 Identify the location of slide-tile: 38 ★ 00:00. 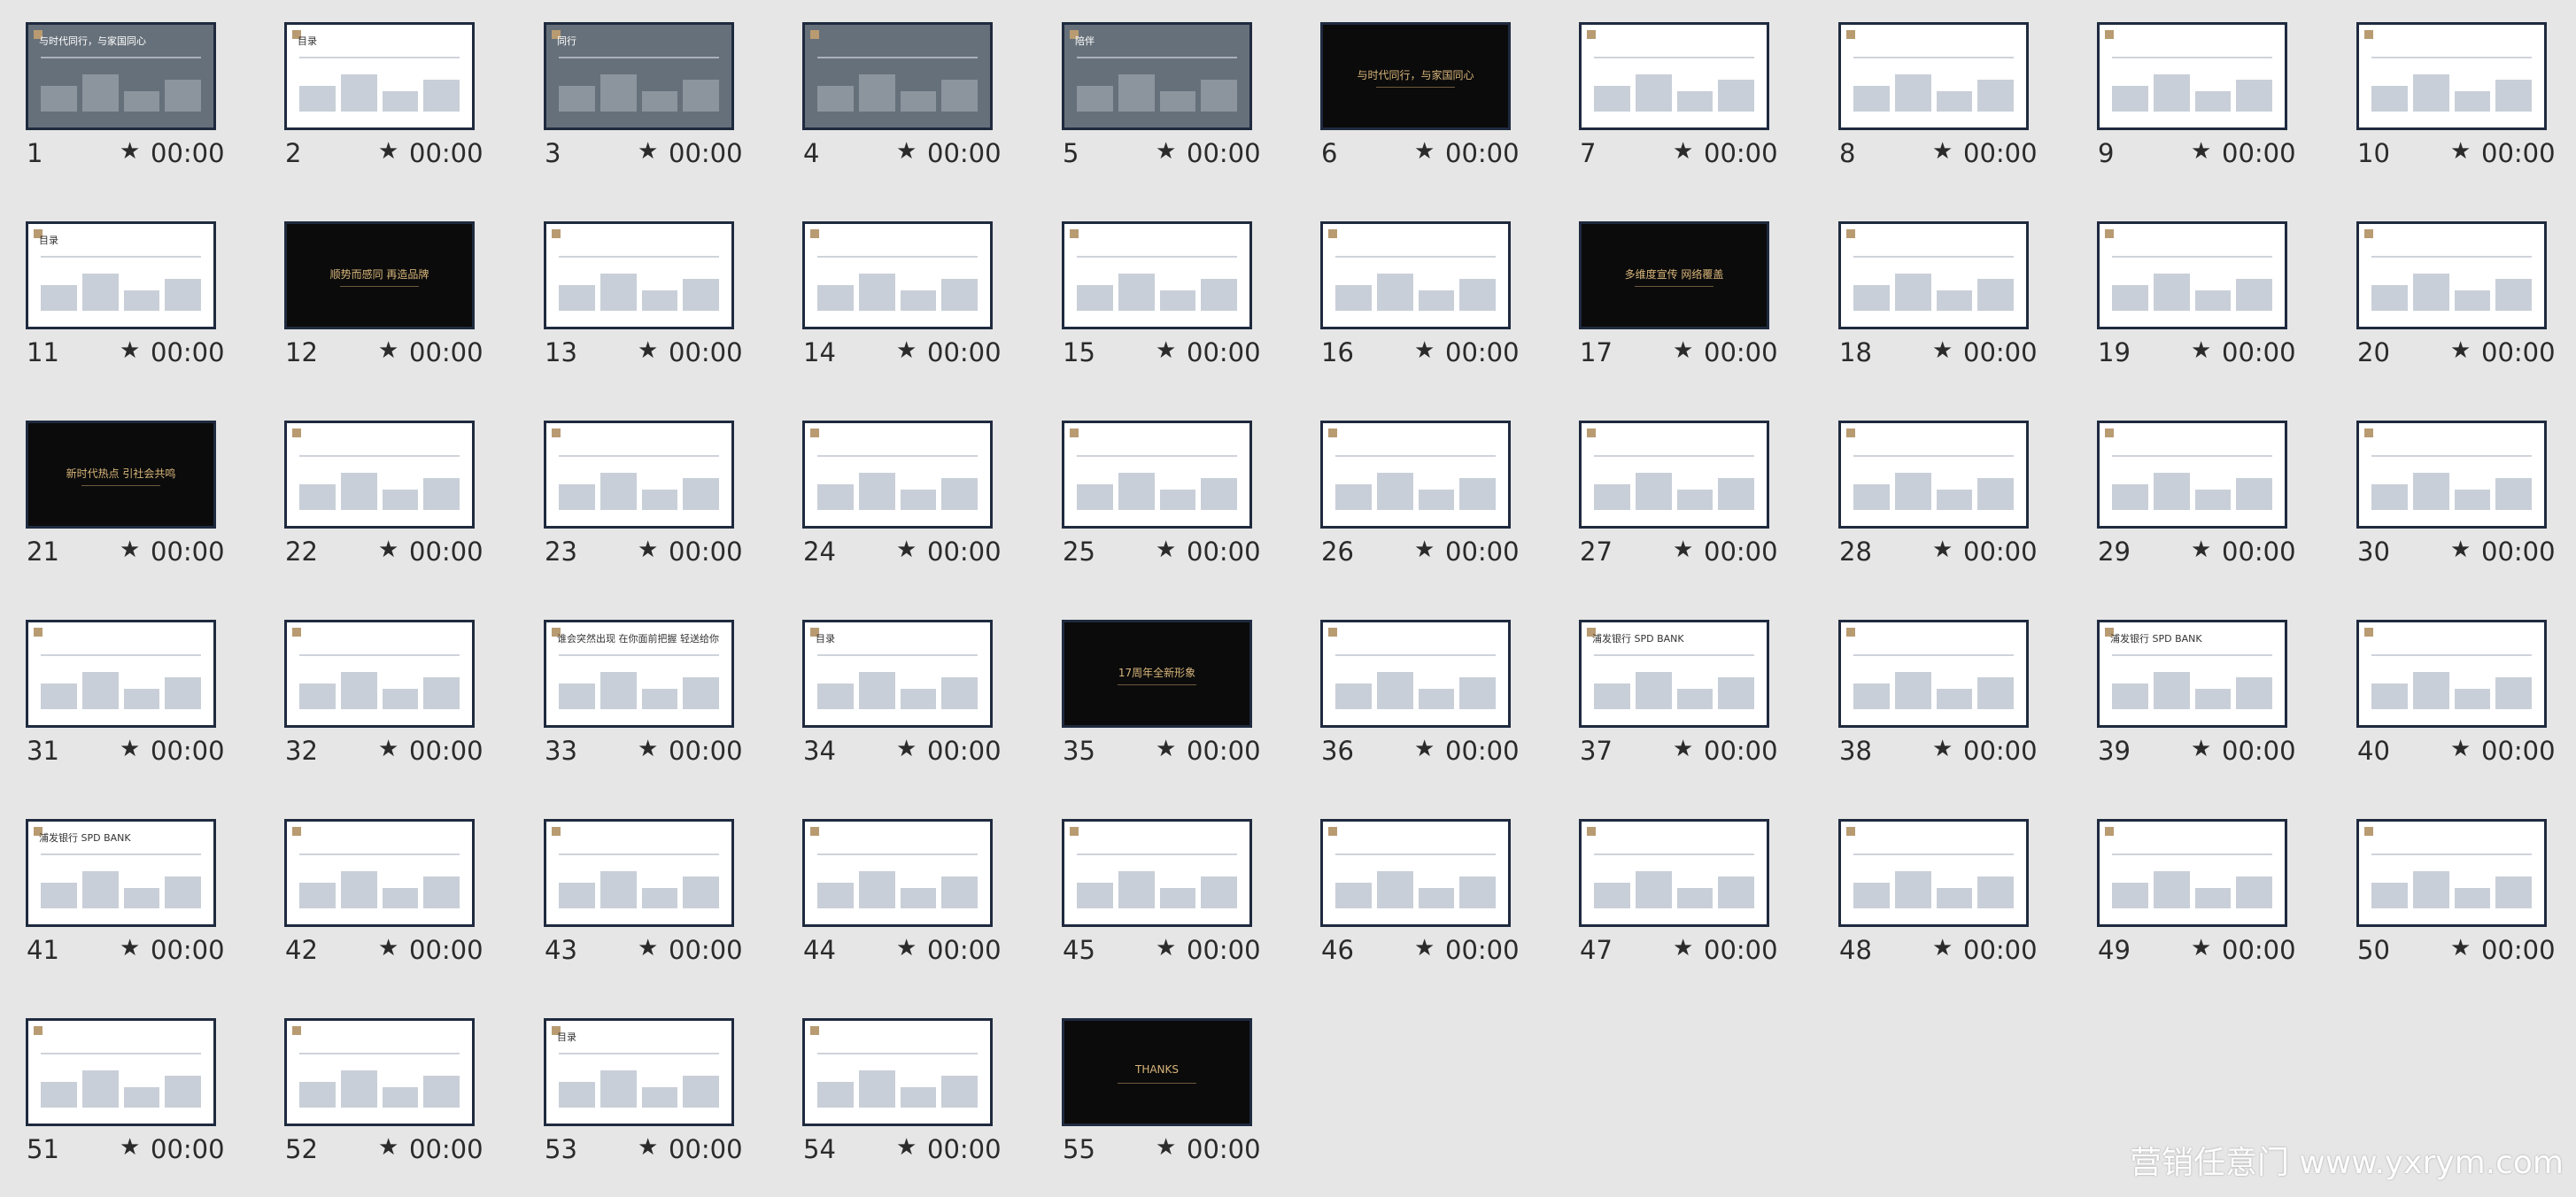
(1932, 686).